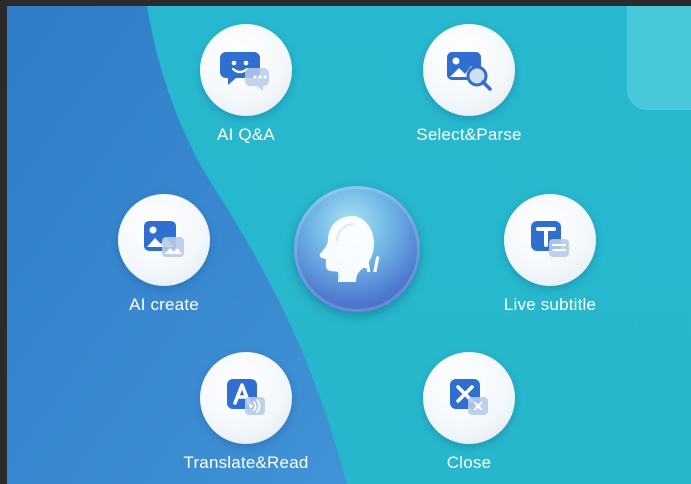 This screenshot has width=691, height=484. Describe the element at coordinates (164, 304) in the screenshot. I see `ai-create-label: AI create` at that location.